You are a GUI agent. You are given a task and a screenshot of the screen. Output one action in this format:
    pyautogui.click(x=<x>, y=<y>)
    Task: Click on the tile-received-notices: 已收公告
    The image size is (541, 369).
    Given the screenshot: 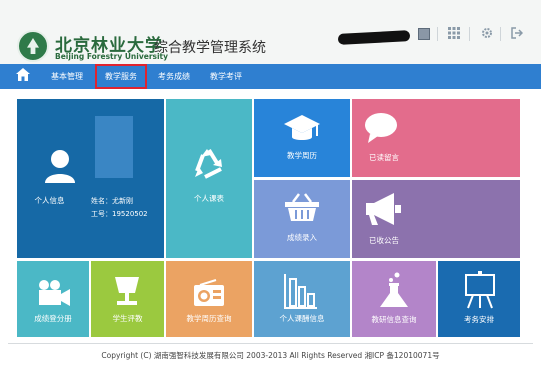 What is the action you would take?
    pyautogui.click(x=436, y=219)
    